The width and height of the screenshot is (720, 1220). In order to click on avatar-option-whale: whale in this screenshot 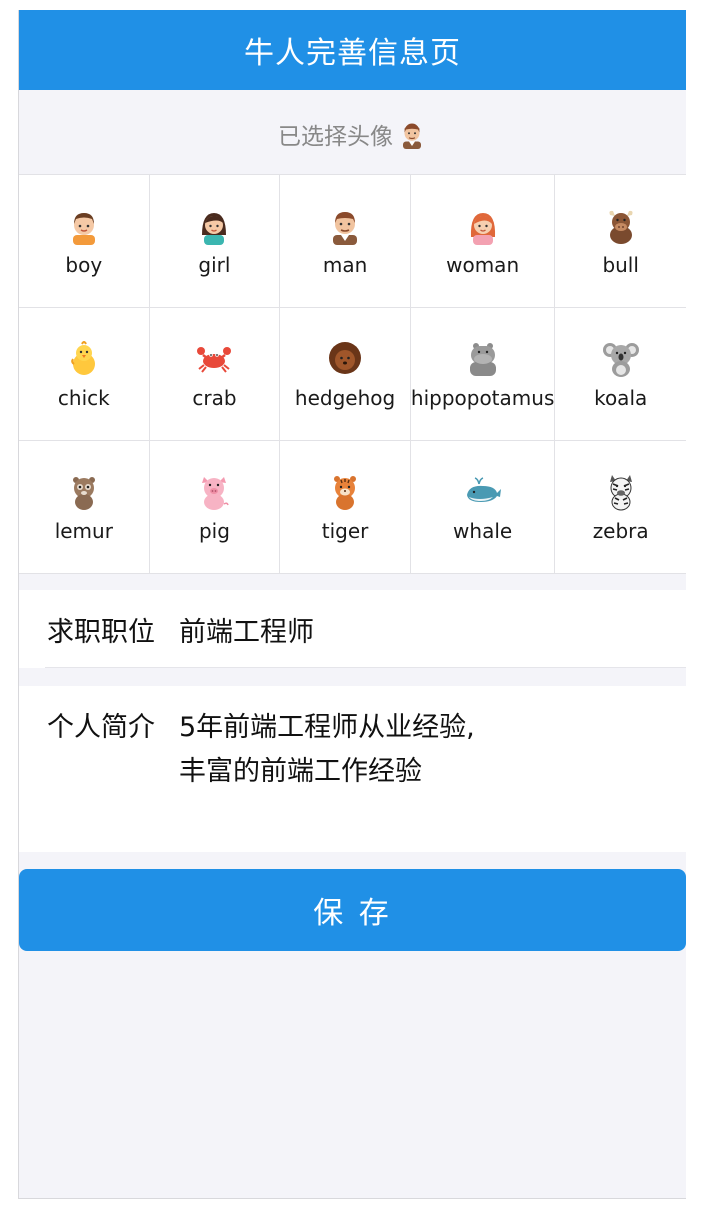, I will do `click(483, 507)`.